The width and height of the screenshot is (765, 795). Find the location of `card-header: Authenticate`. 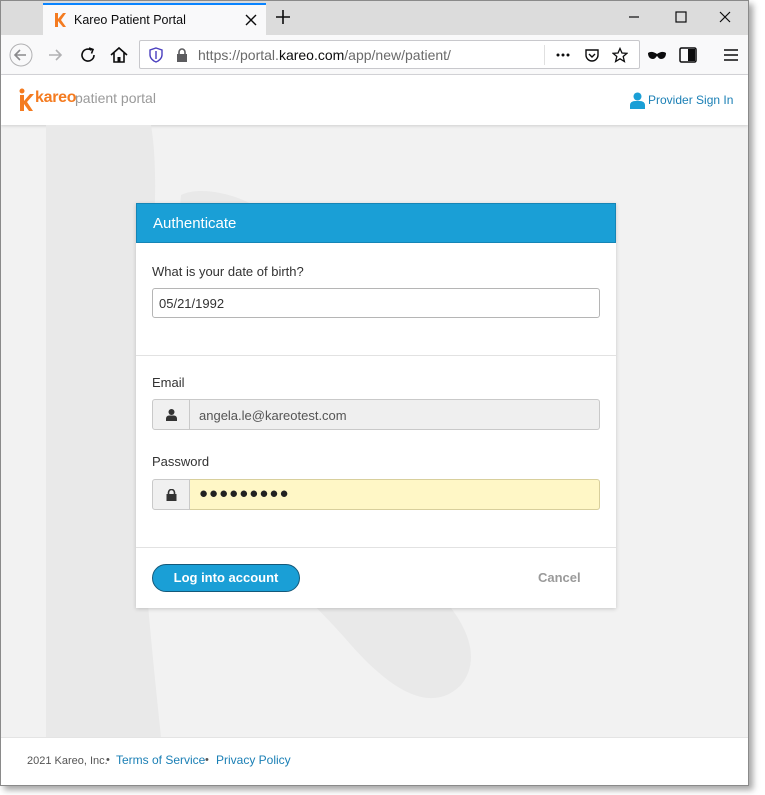

card-header: Authenticate is located at coordinates (376, 223).